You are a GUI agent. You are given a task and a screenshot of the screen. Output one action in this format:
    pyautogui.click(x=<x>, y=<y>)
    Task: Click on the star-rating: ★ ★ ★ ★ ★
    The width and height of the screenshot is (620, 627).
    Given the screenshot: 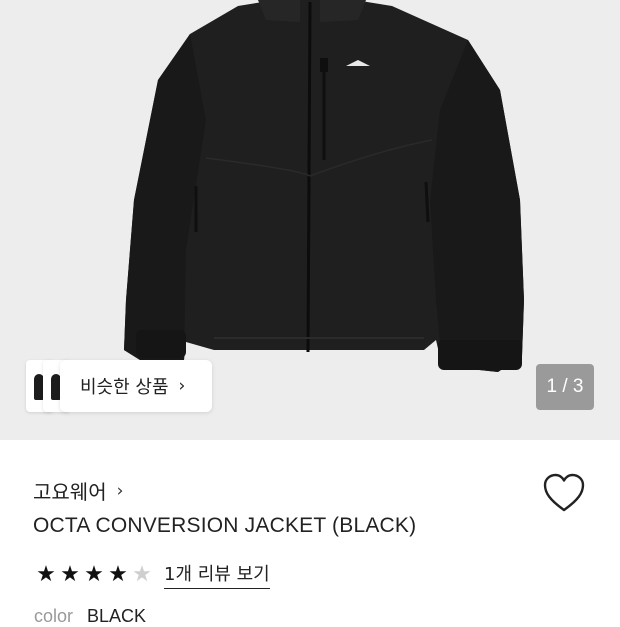 What is the action you would take?
    pyautogui.click(x=94, y=574)
    